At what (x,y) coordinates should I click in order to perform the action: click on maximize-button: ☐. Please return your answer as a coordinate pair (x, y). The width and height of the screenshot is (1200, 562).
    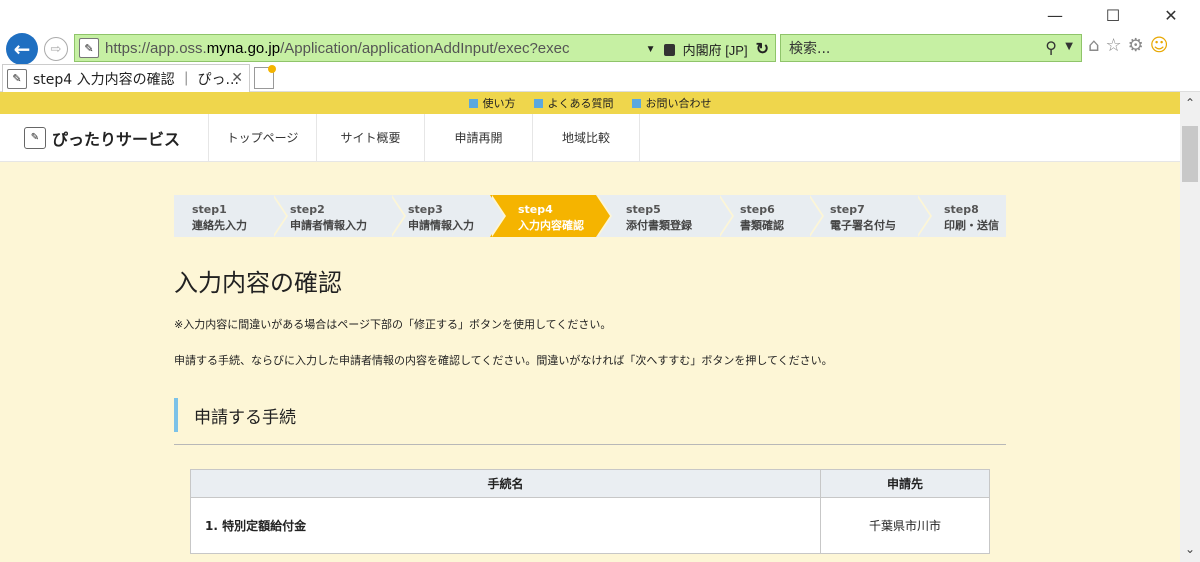
    Looking at the image, I should click on (1113, 15).